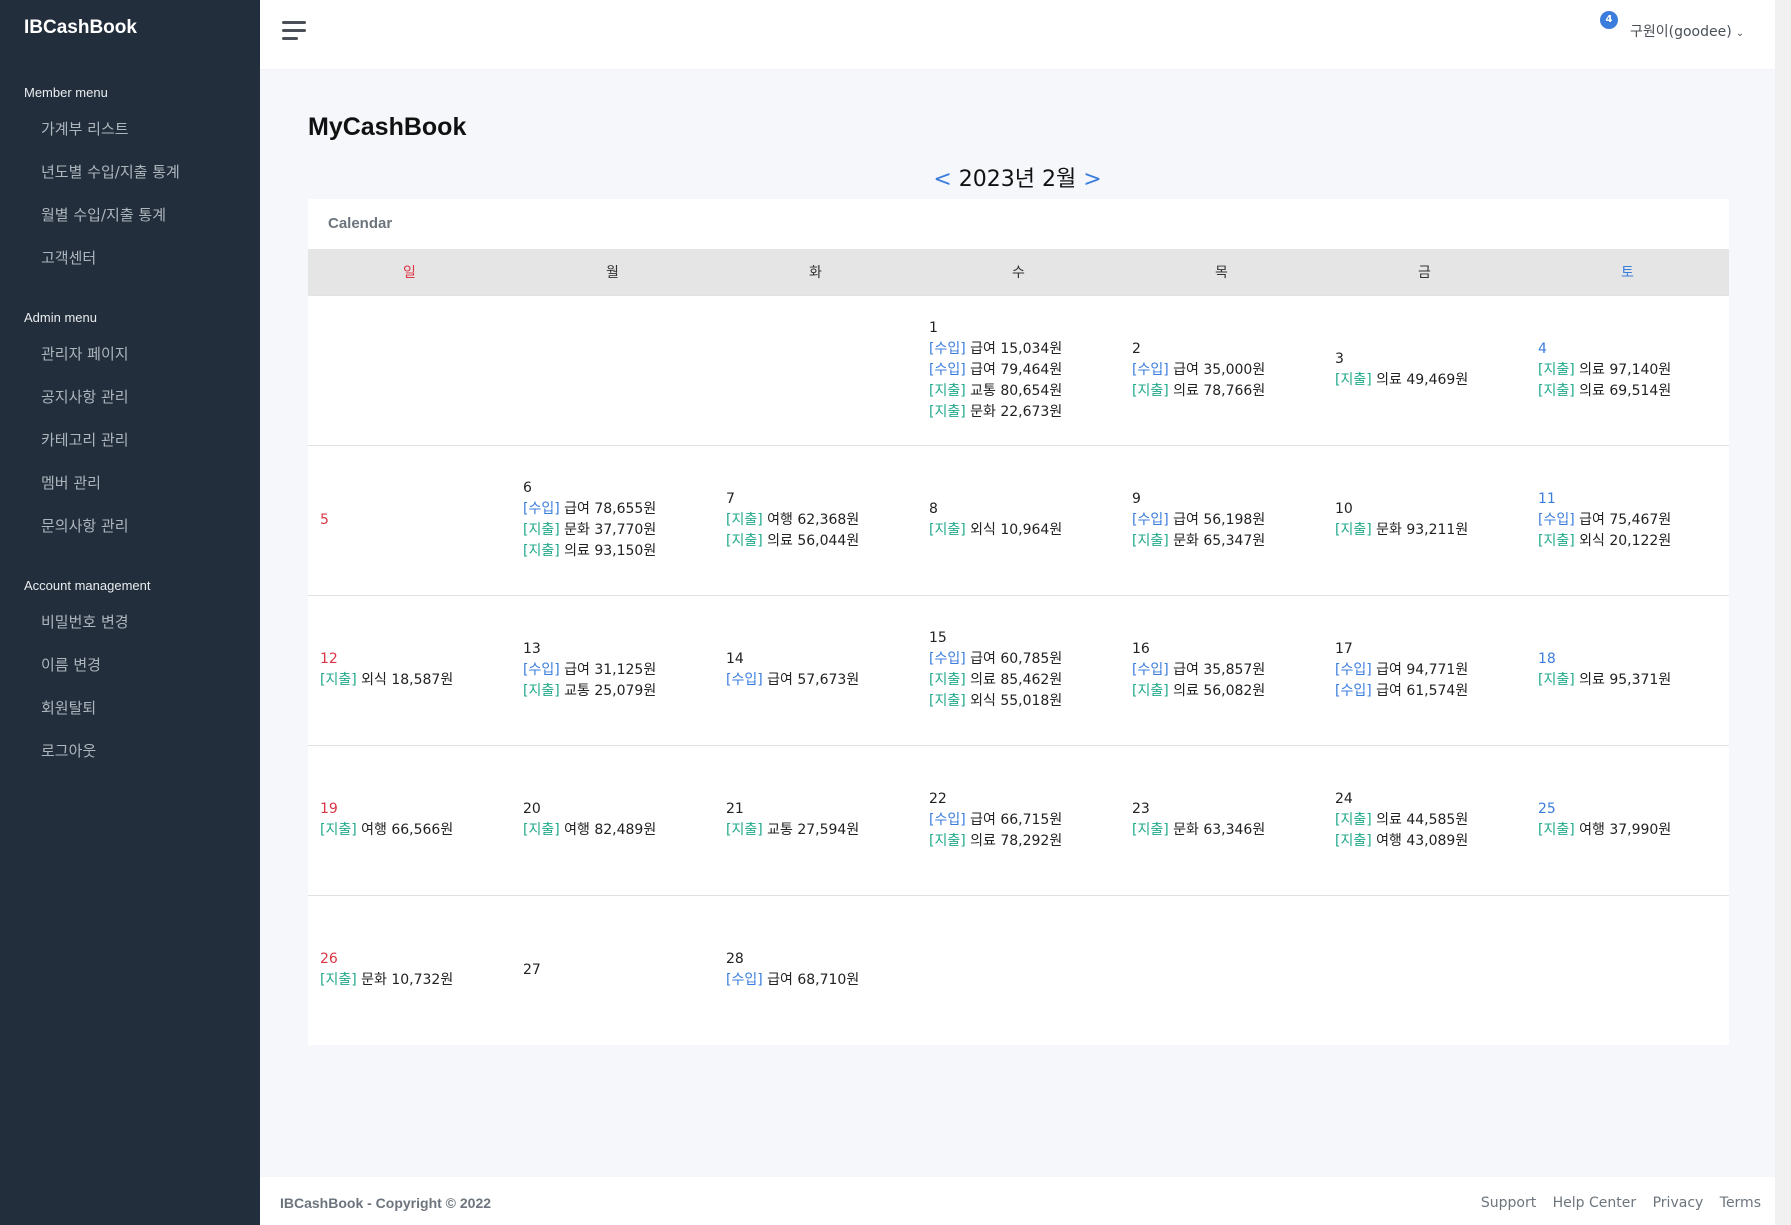 The height and width of the screenshot is (1225, 1791). What do you see at coordinates (1141, 809) in the screenshot?
I see `day-number: 23` at bounding box center [1141, 809].